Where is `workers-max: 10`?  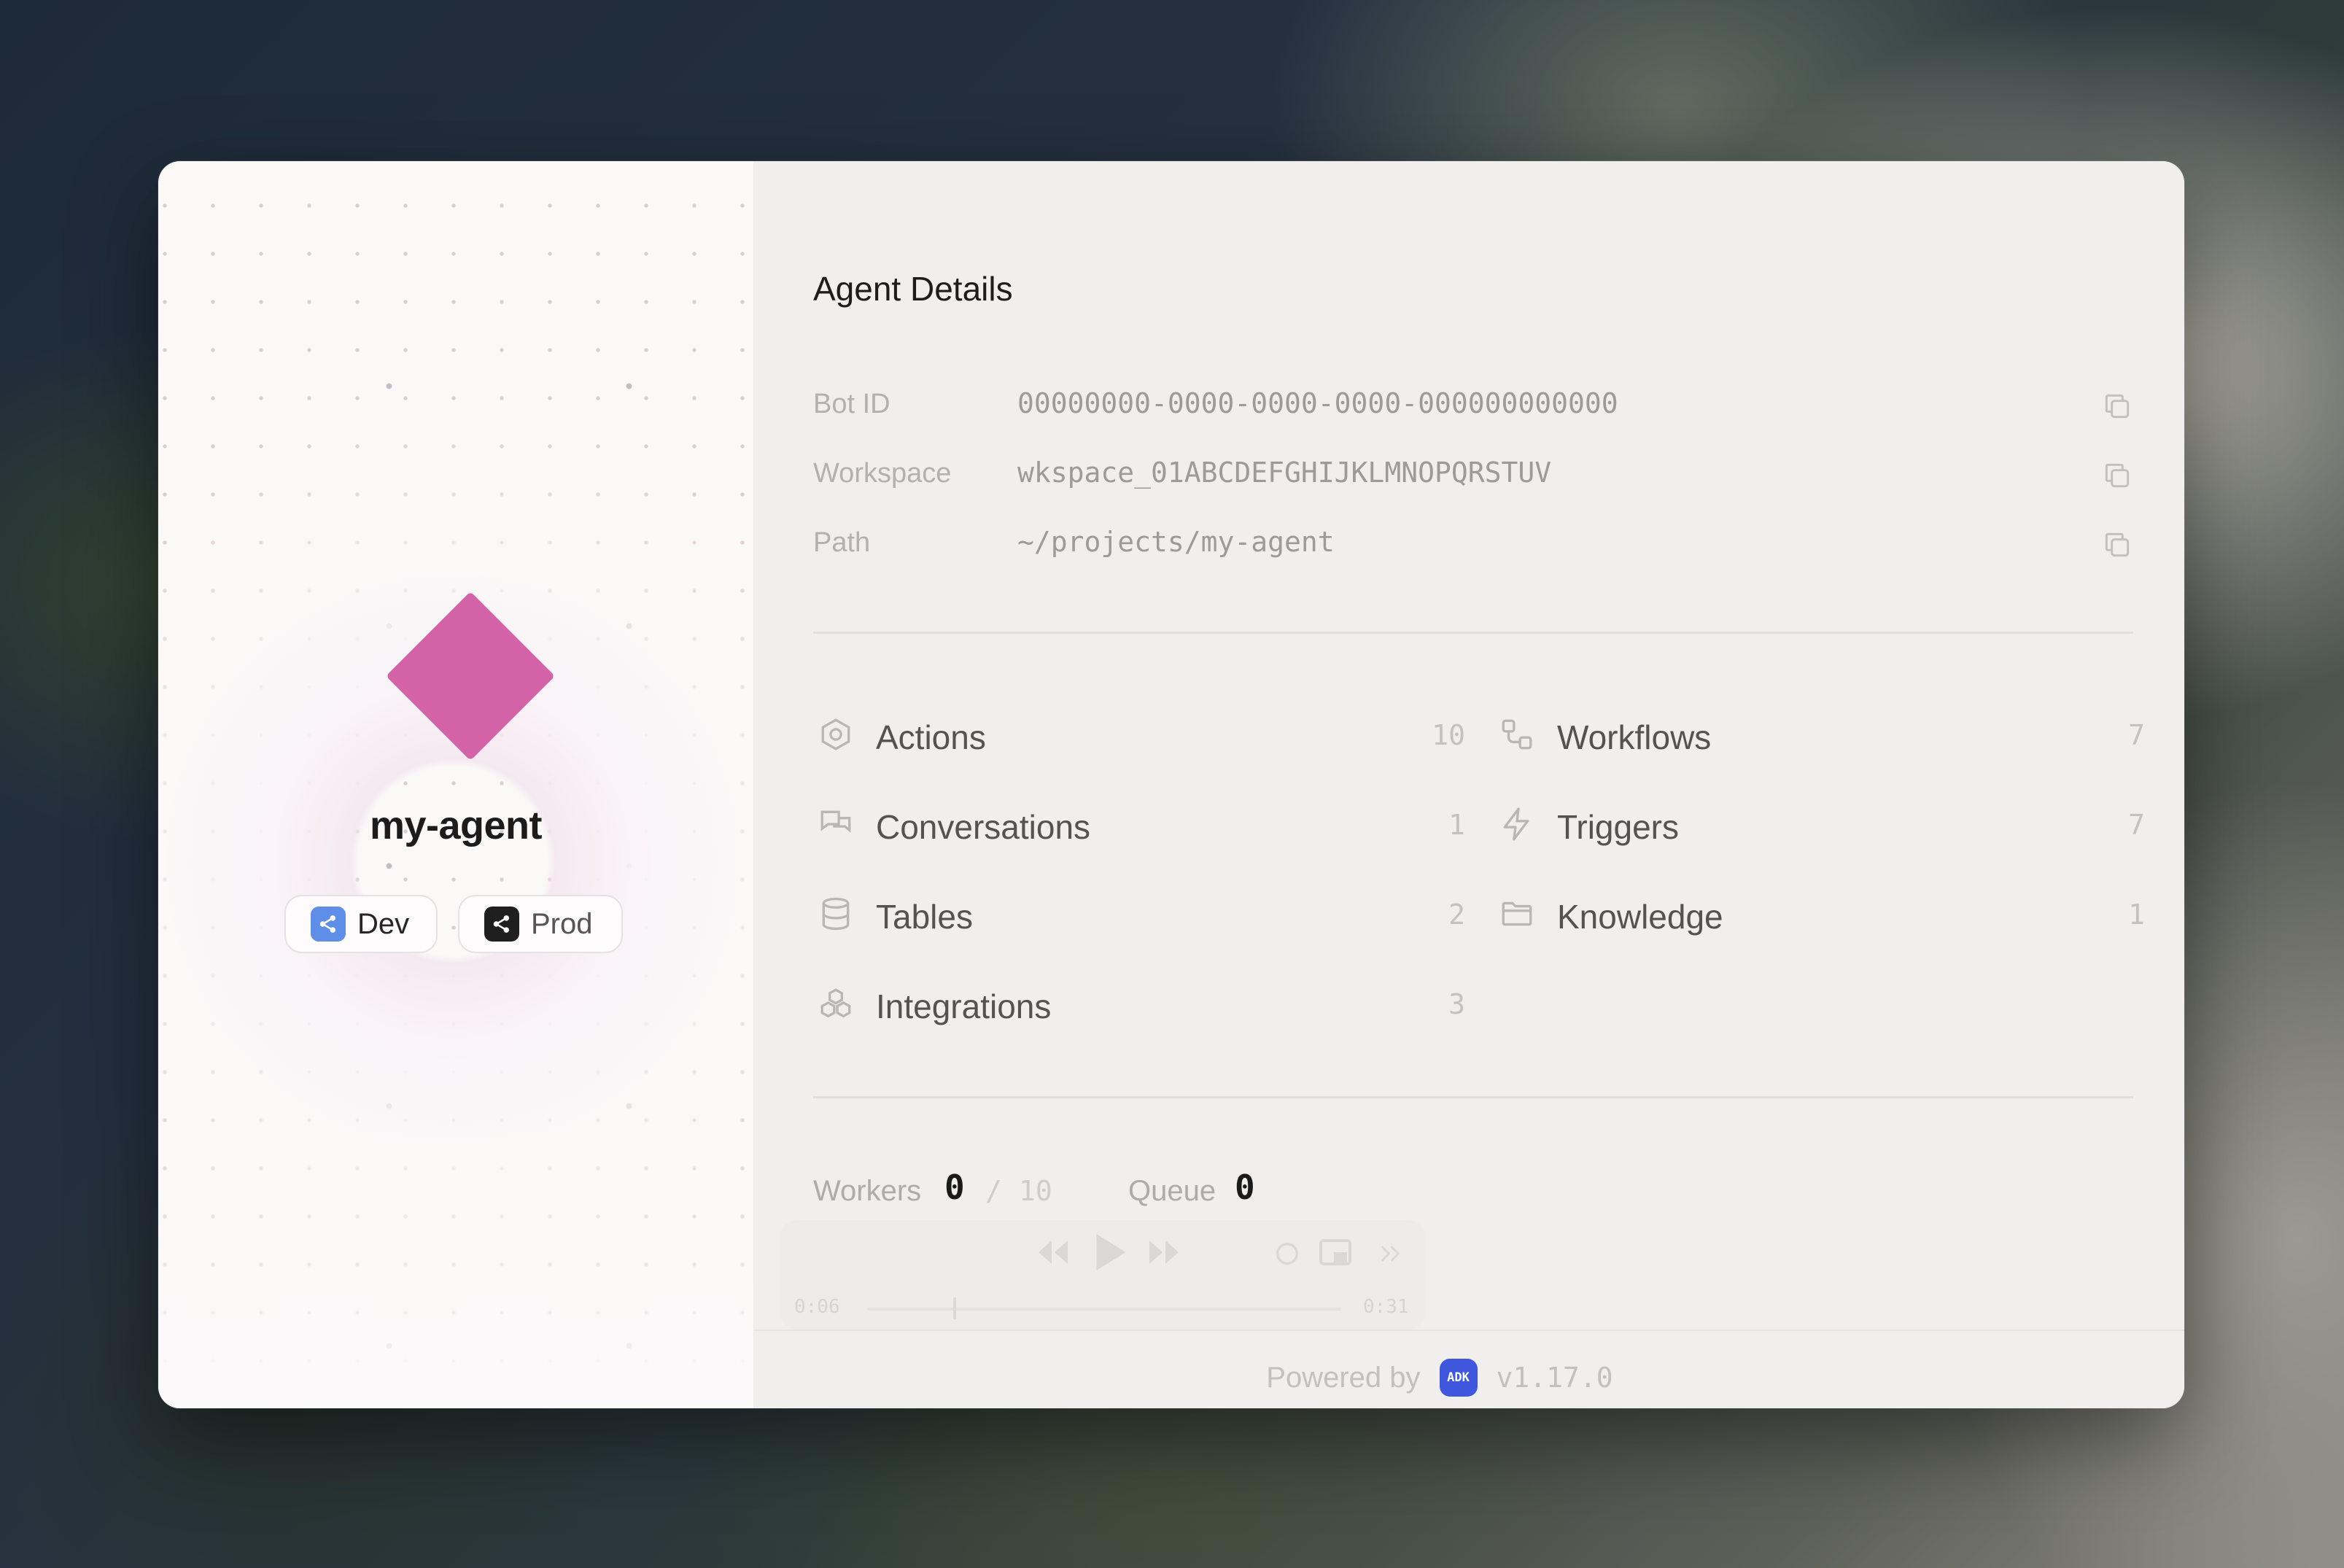 workers-max: 10 is located at coordinates (1035, 1191).